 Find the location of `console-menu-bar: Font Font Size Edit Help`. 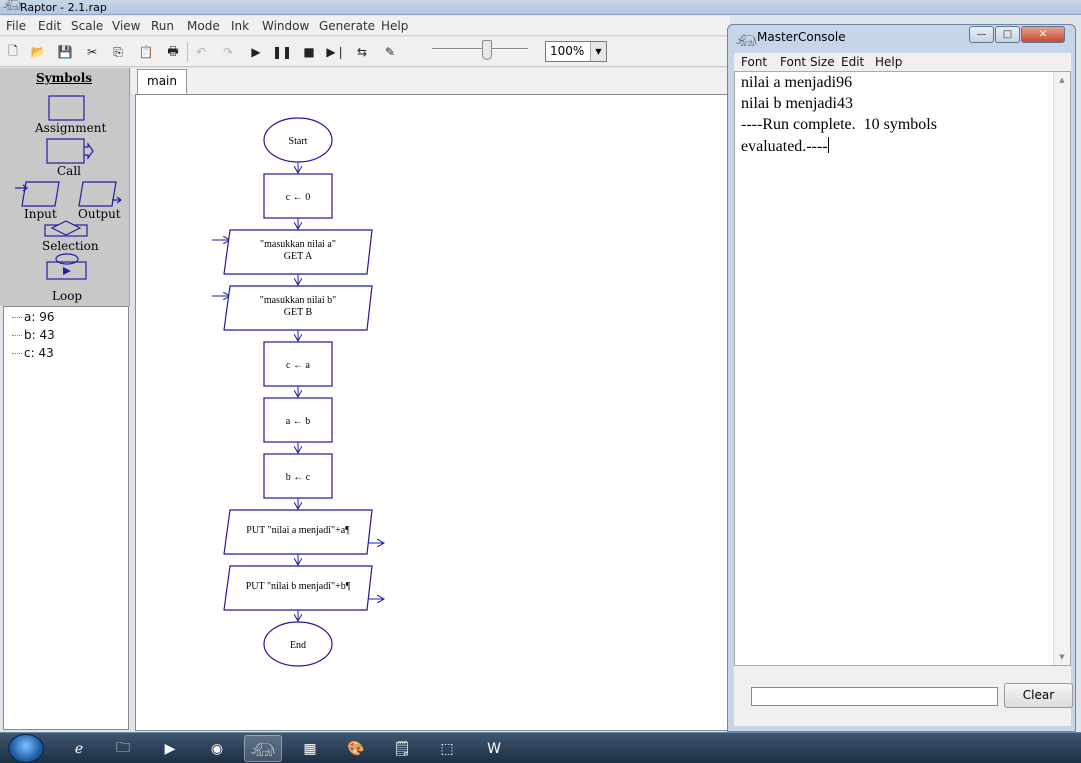

console-menu-bar: Font Font Size Edit Help is located at coordinates (902, 62).